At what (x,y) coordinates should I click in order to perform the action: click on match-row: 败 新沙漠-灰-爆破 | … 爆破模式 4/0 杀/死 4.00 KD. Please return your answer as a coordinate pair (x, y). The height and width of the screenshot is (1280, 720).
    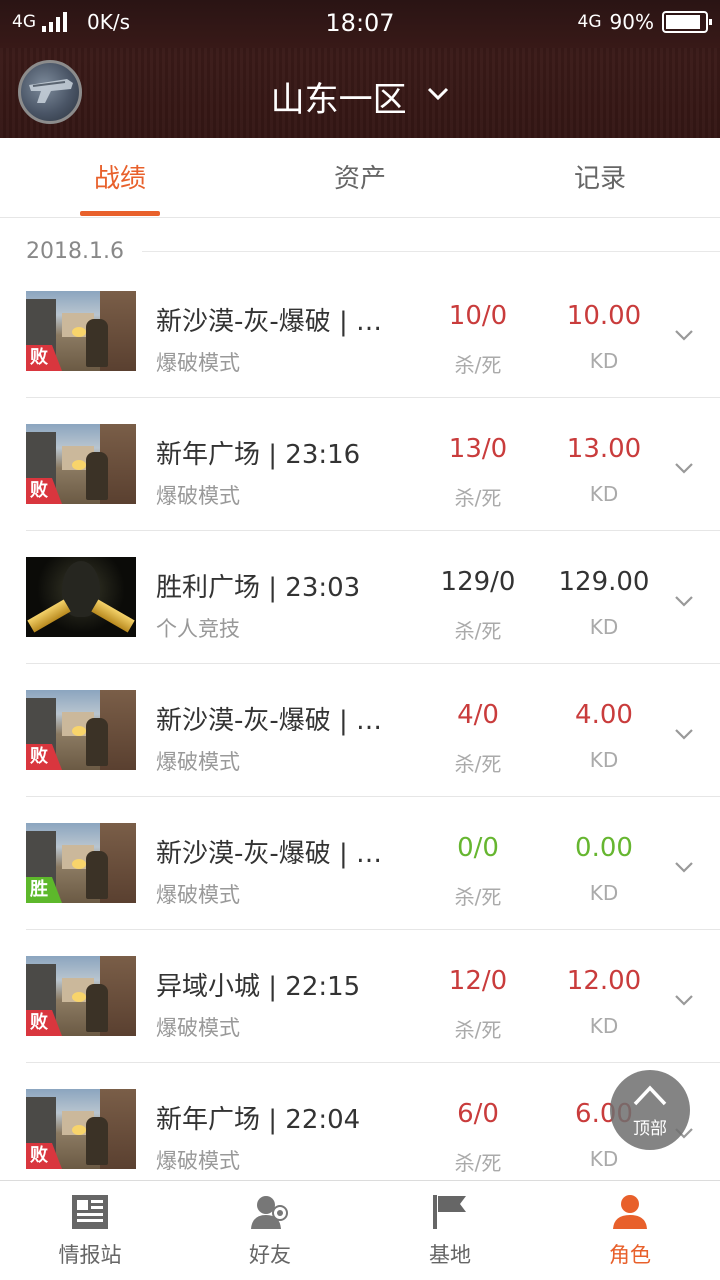
    Looking at the image, I should click on (373, 730).